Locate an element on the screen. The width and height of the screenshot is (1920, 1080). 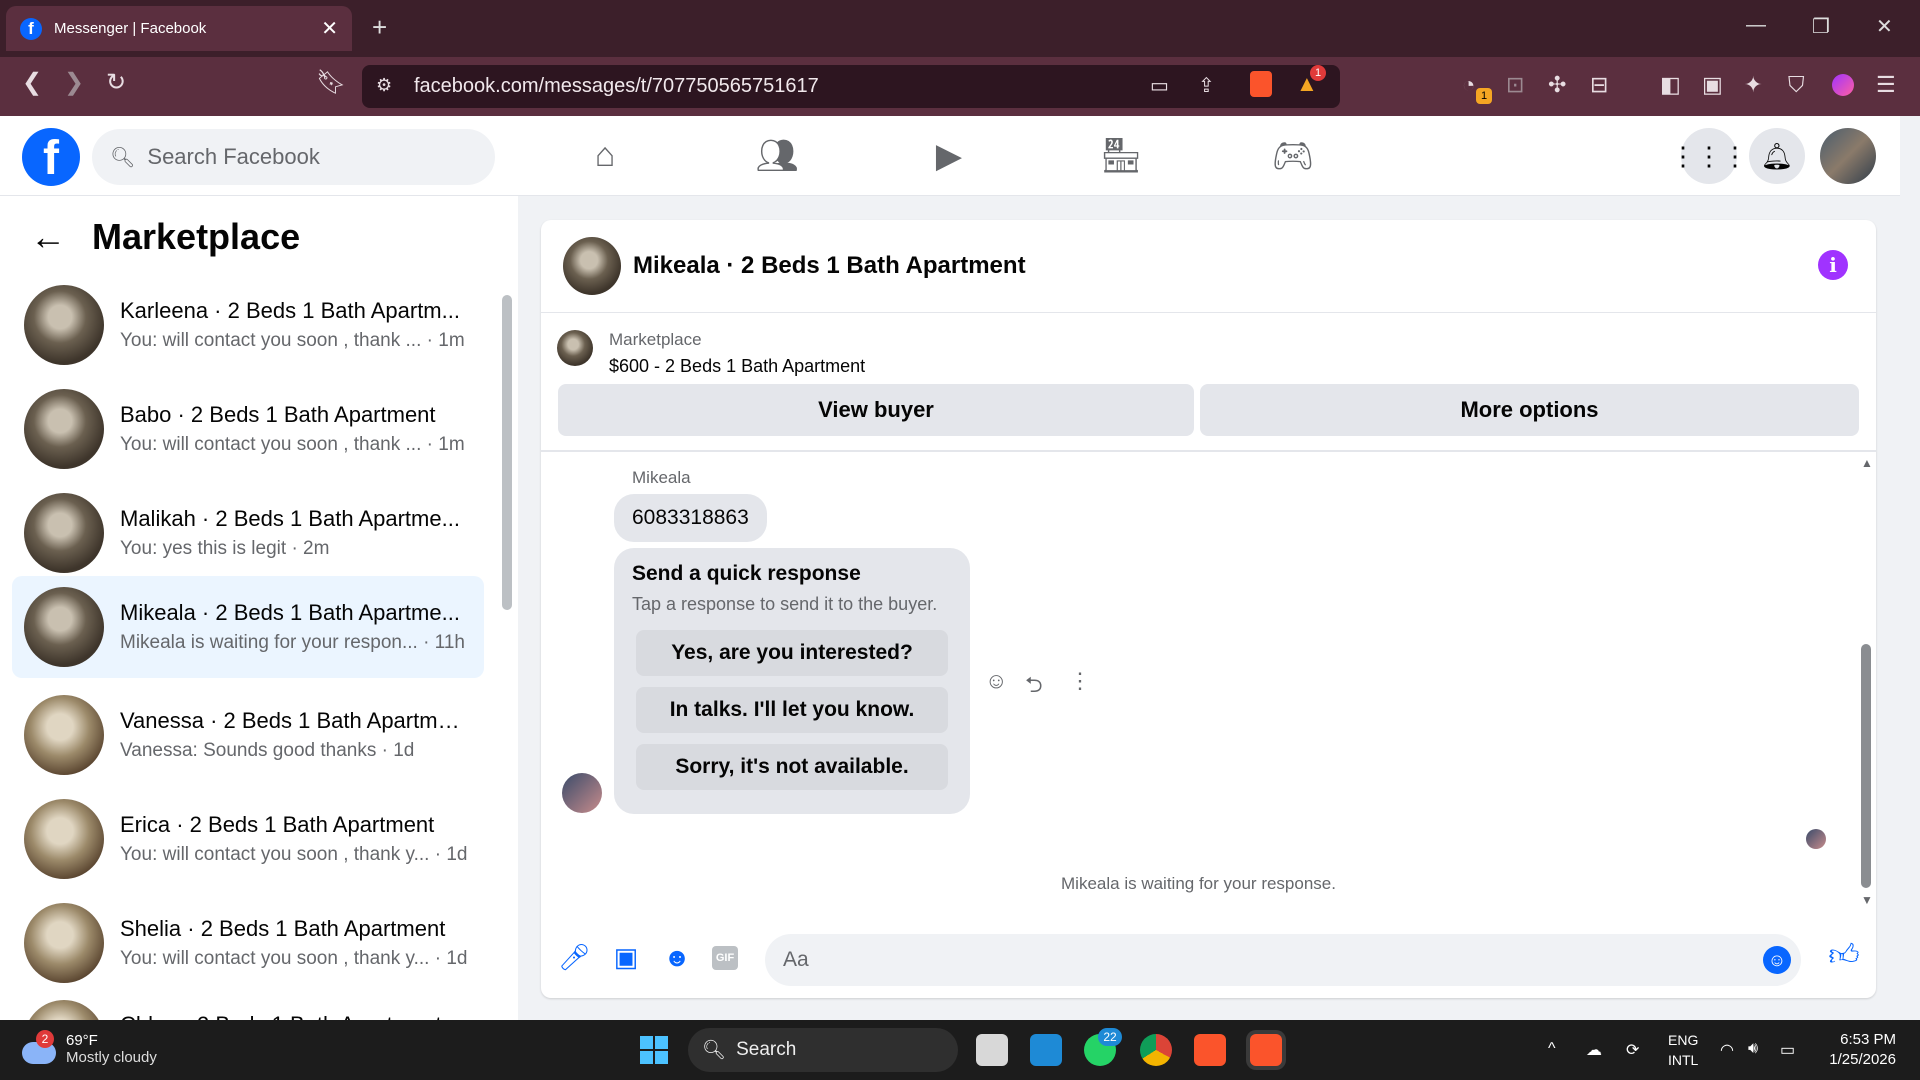
tab-title: Messenger | Facebook is located at coordinates (130, 28).